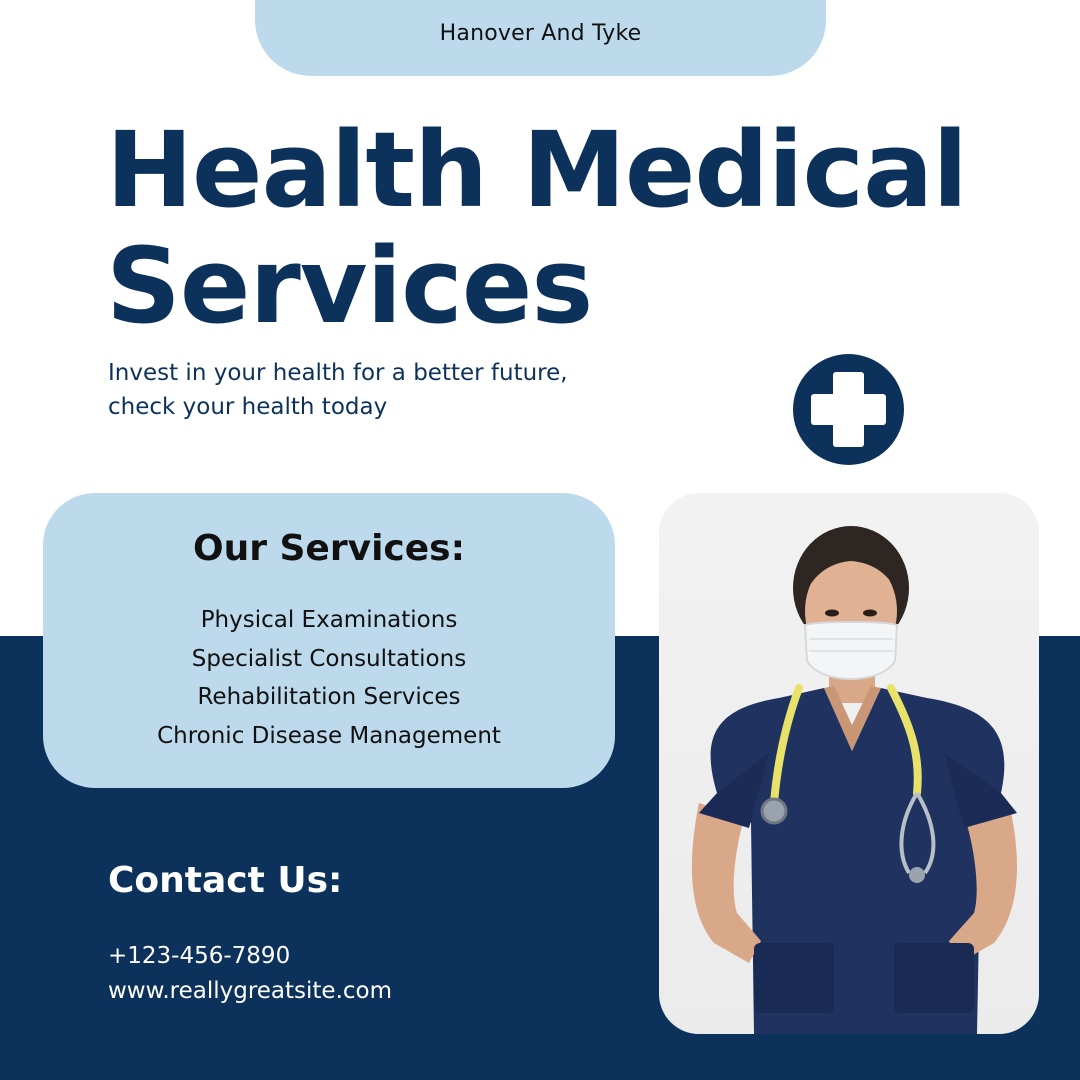 This screenshot has height=1080, width=1080. Describe the element at coordinates (854, 780) in the screenshot. I see `nurse-illustration` at that location.